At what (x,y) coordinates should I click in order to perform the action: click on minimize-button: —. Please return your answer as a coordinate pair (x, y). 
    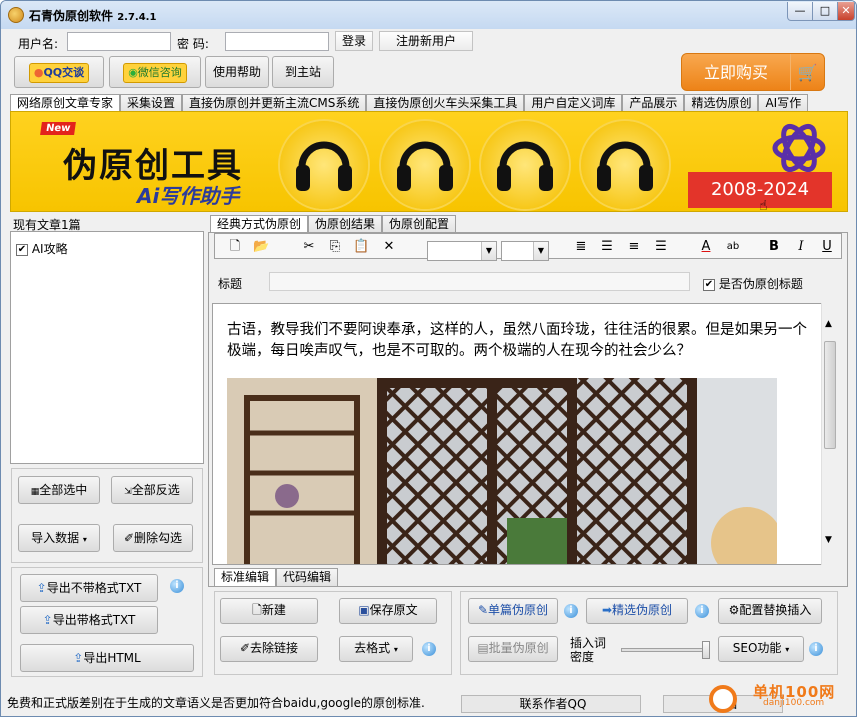
    Looking at the image, I should click on (800, 11).